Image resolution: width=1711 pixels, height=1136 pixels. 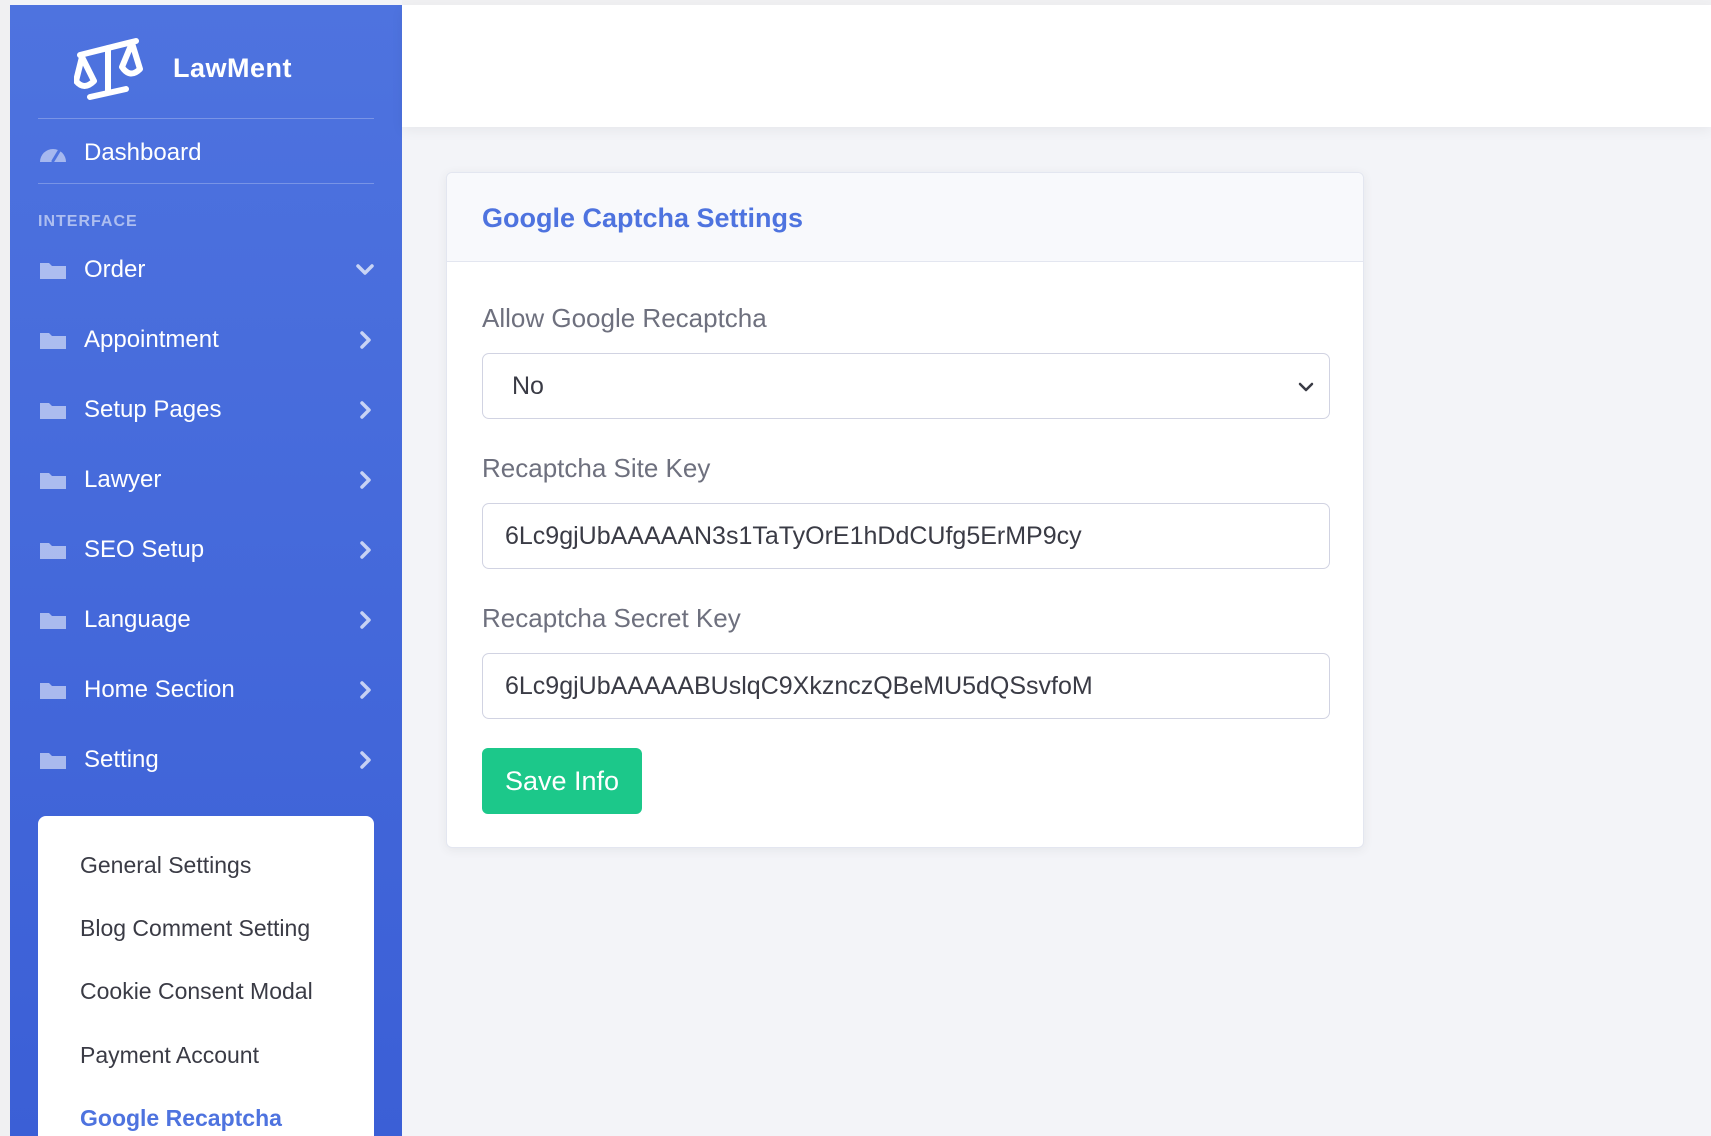 What do you see at coordinates (905, 217) in the screenshot?
I see `card-header: Google Captcha Settings` at bounding box center [905, 217].